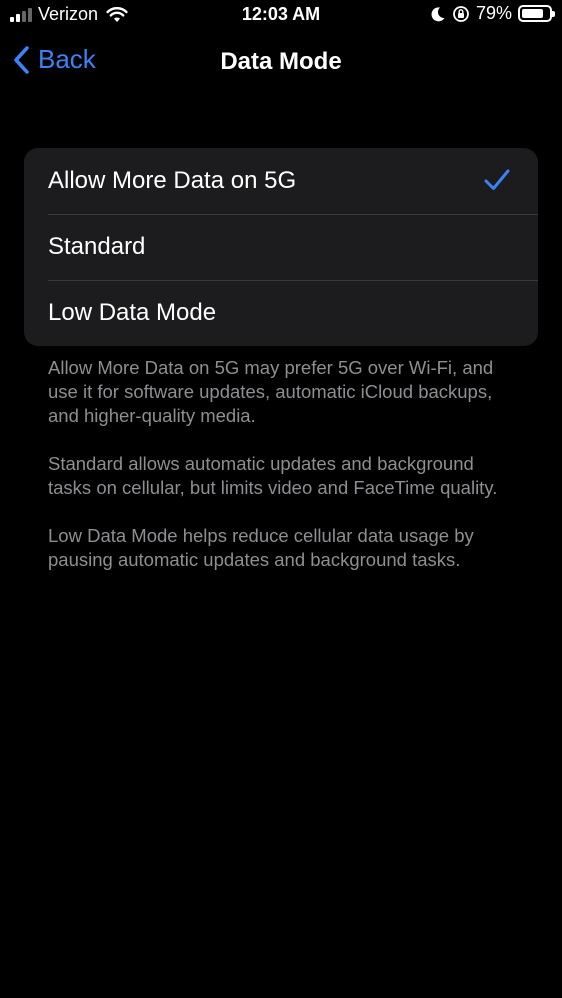 The width and height of the screenshot is (562, 998). I want to click on option-label: Allow More Data on 5G, so click(172, 180).